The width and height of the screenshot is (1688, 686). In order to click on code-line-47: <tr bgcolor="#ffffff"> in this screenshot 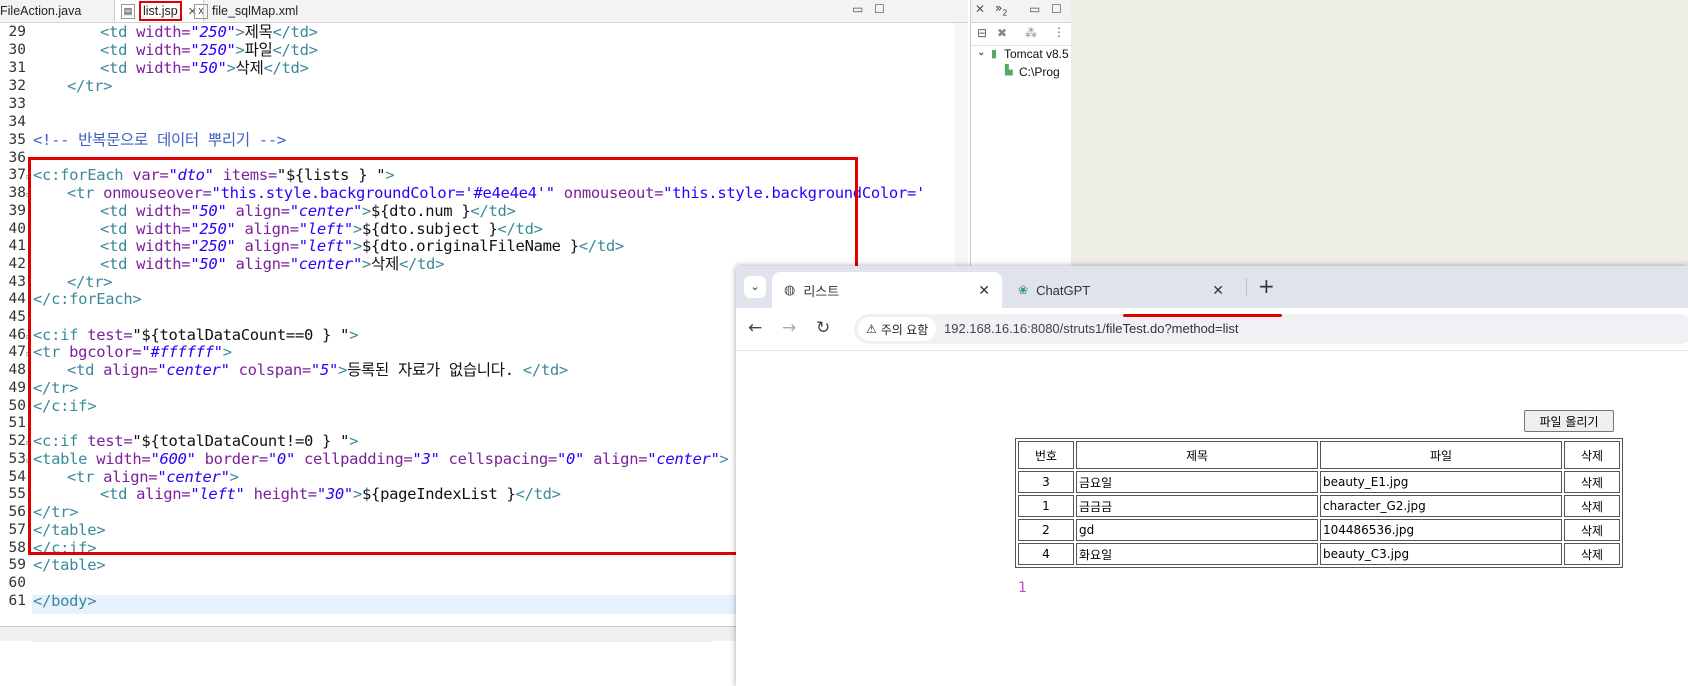, I will do `click(132, 352)`.